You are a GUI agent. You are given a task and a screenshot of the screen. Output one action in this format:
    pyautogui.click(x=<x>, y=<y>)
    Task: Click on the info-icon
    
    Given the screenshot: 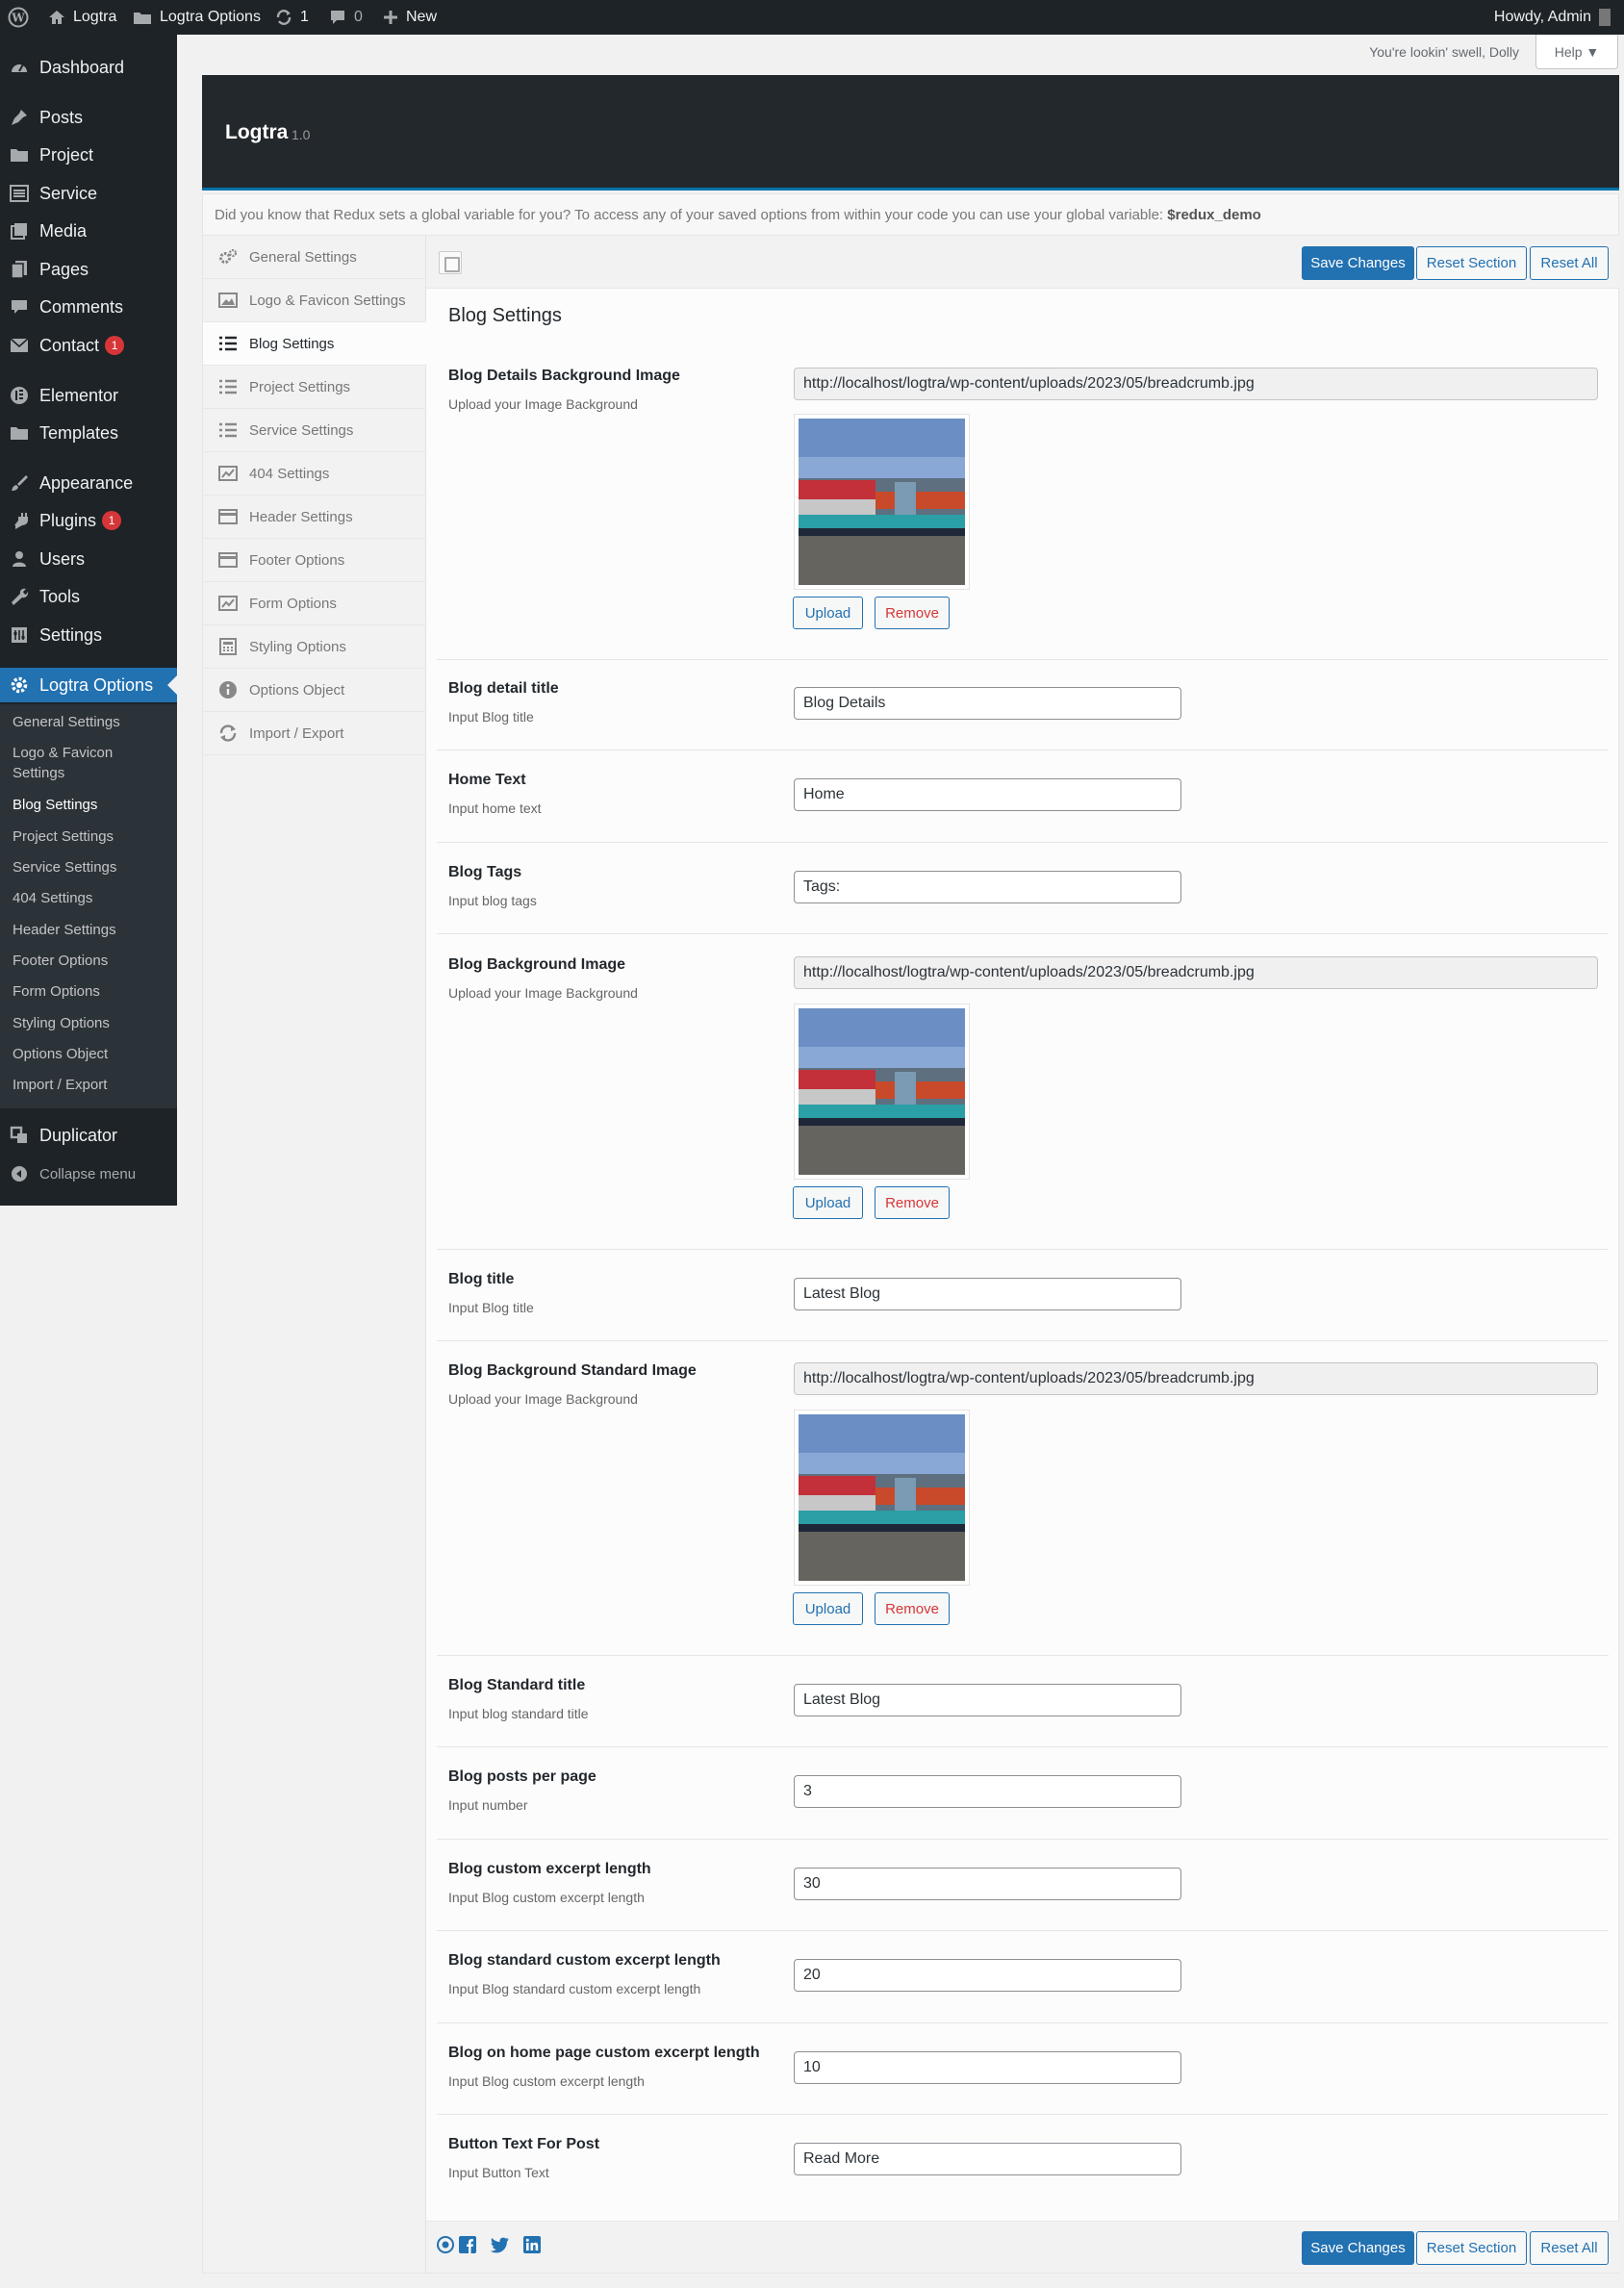 What is the action you would take?
    pyautogui.click(x=228, y=689)
    